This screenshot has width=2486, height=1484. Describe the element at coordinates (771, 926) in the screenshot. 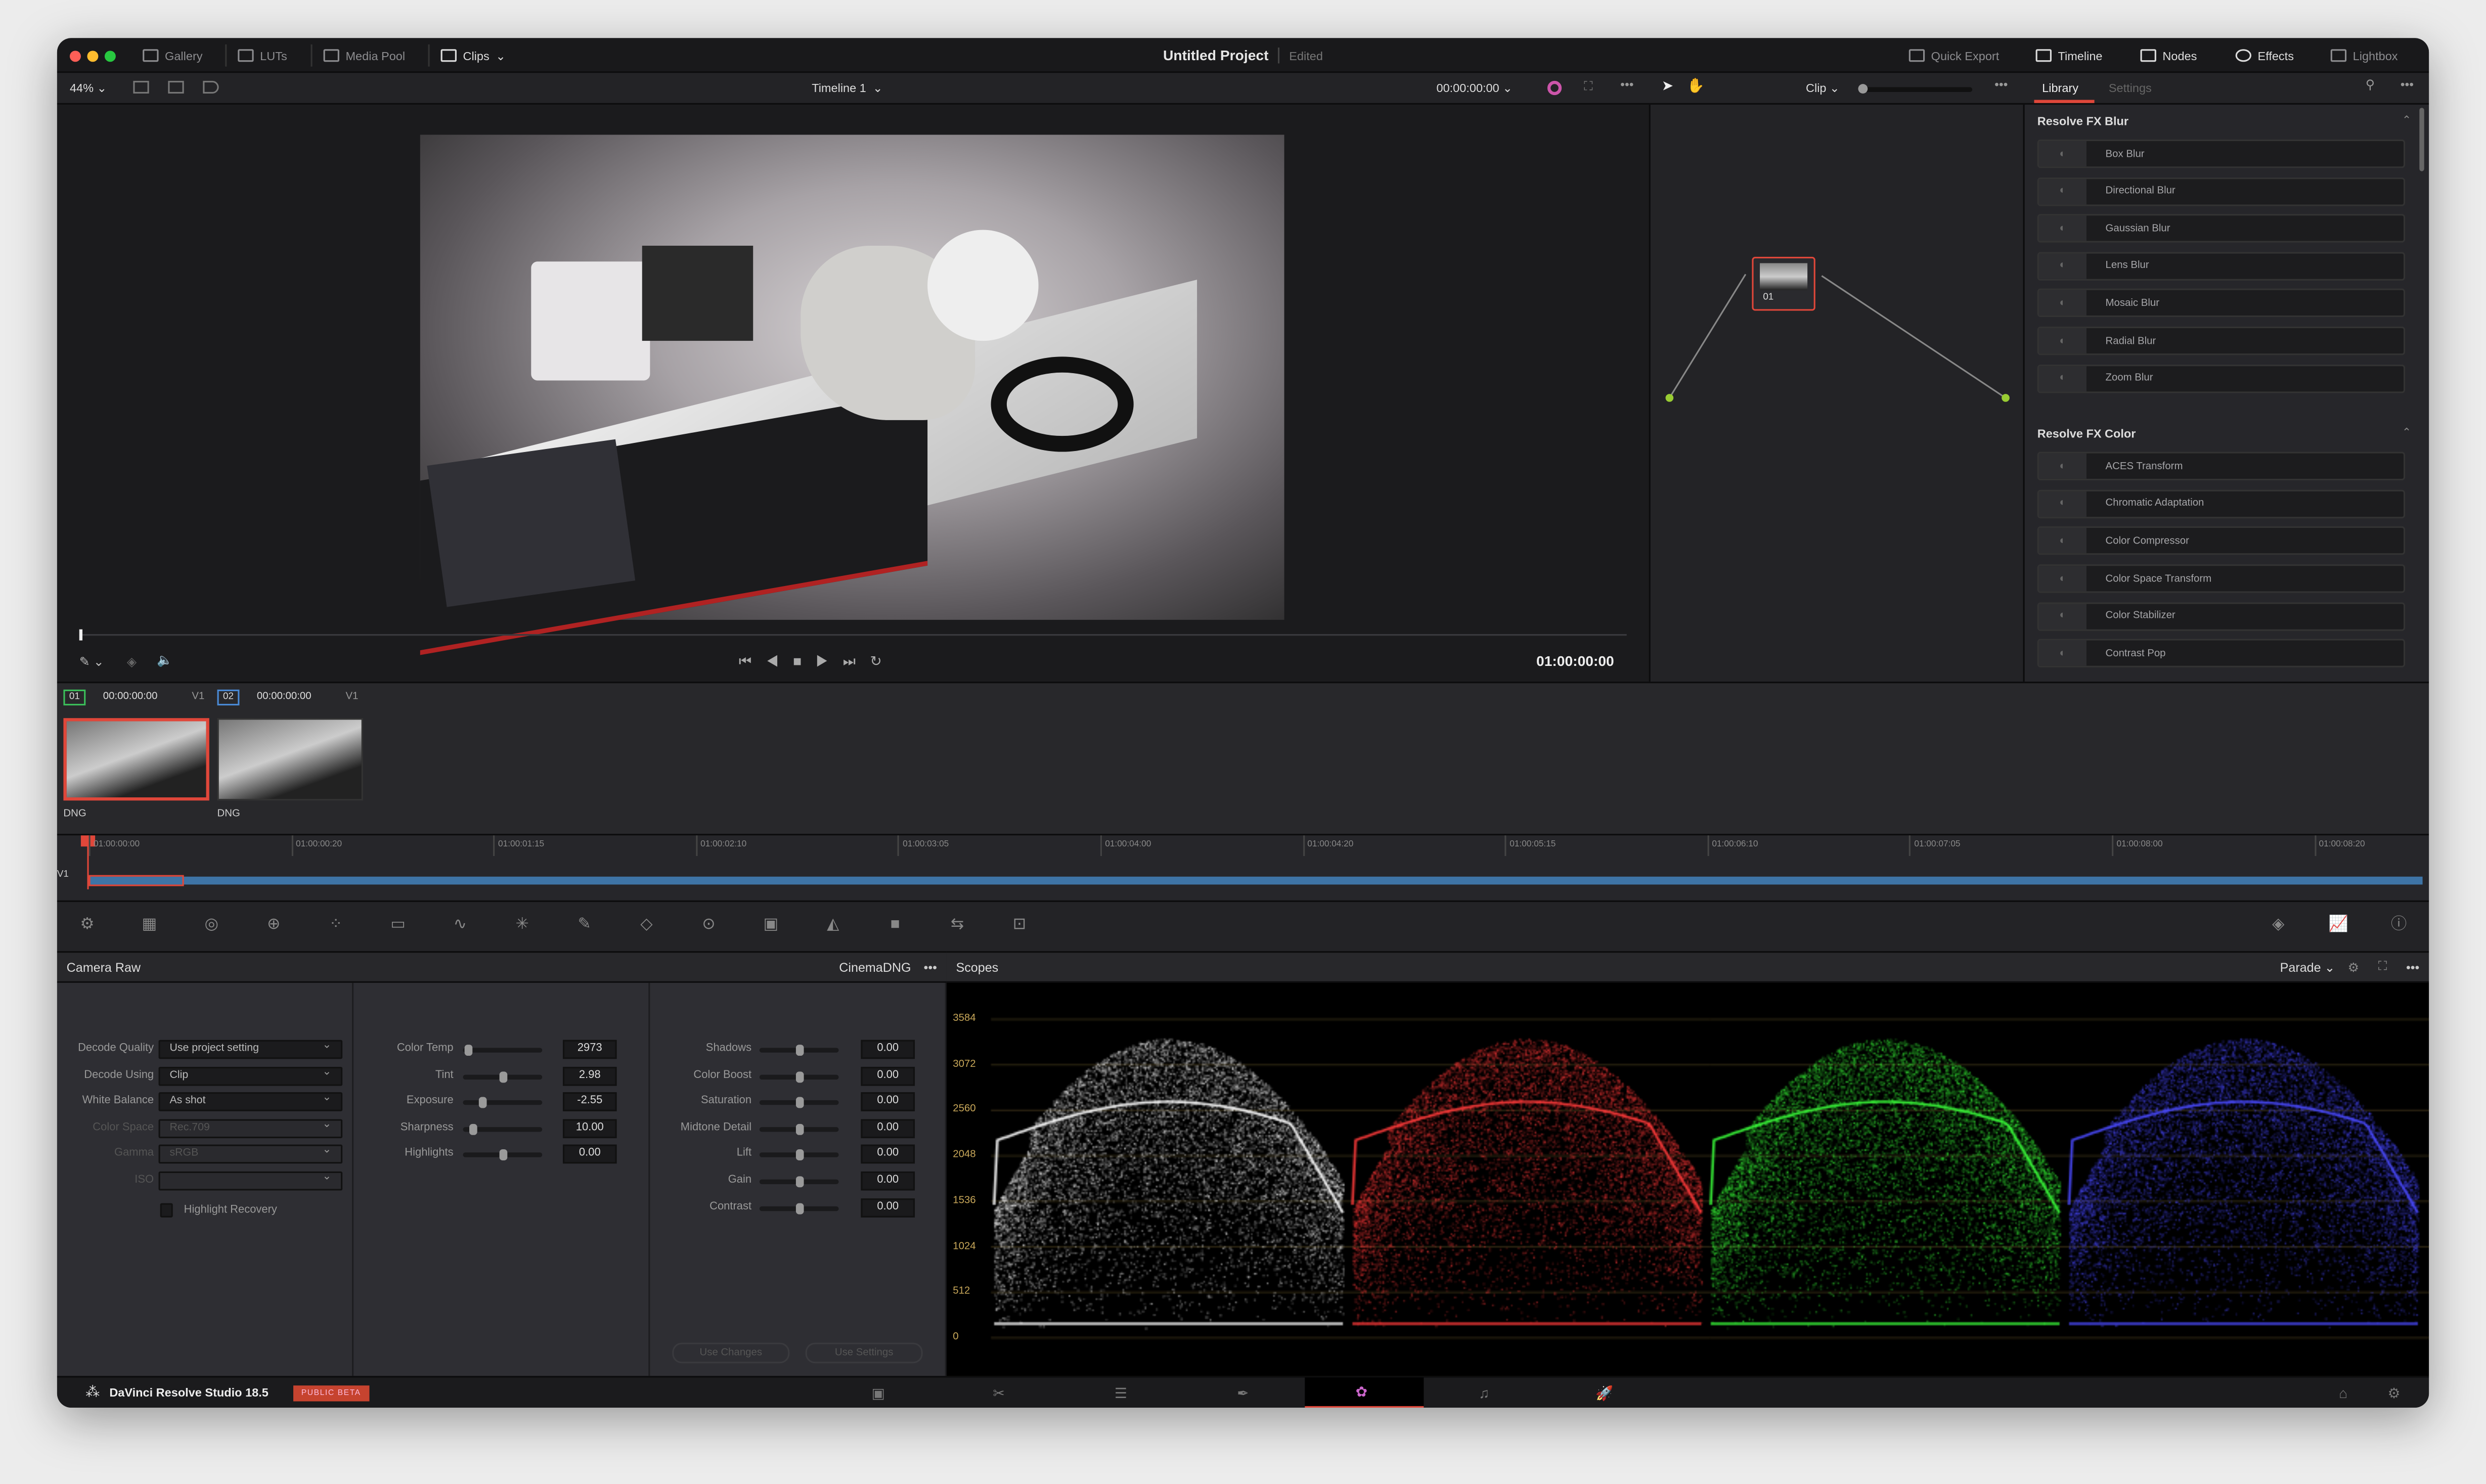

I see `magic-mask-icon: ▣` at that location.